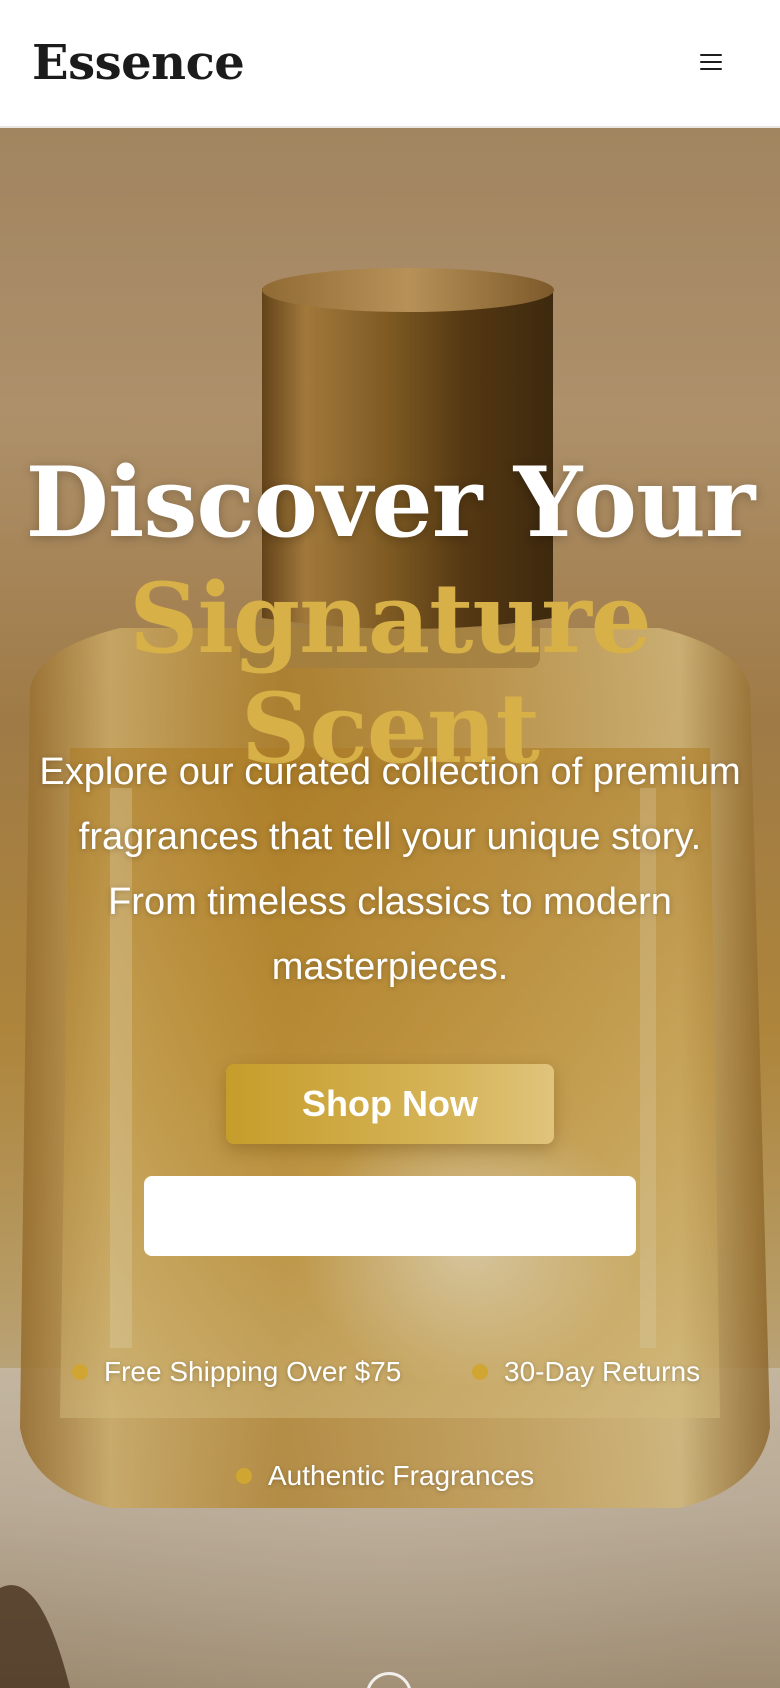 The image size is (780, 1688). I want to click on feature-returns: 30-Day Returns, so click(586, 1372).